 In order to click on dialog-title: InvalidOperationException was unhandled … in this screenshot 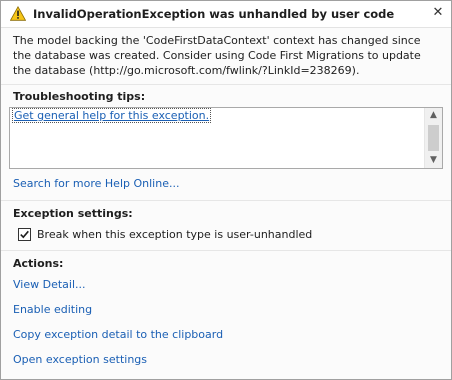, I will do `click(214, 14)`.